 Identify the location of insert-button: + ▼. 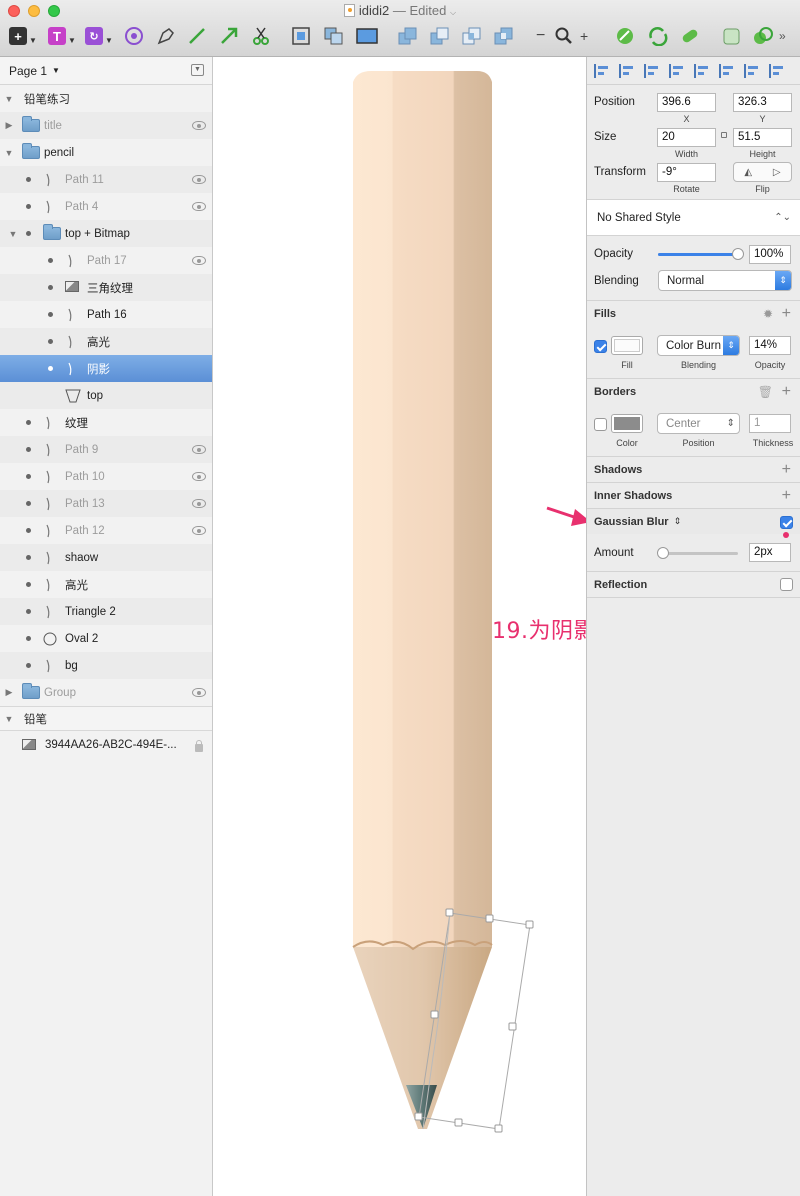
(23, 36).